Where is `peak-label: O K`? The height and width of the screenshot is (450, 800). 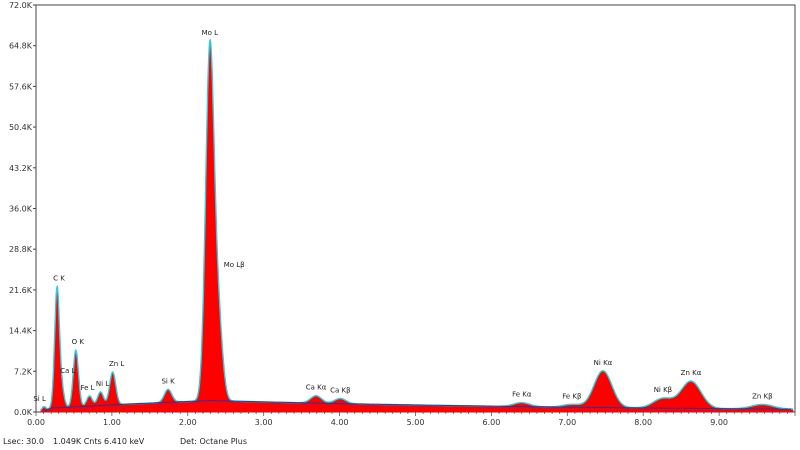
peak-label: O K is located at coordinates (78, 342).